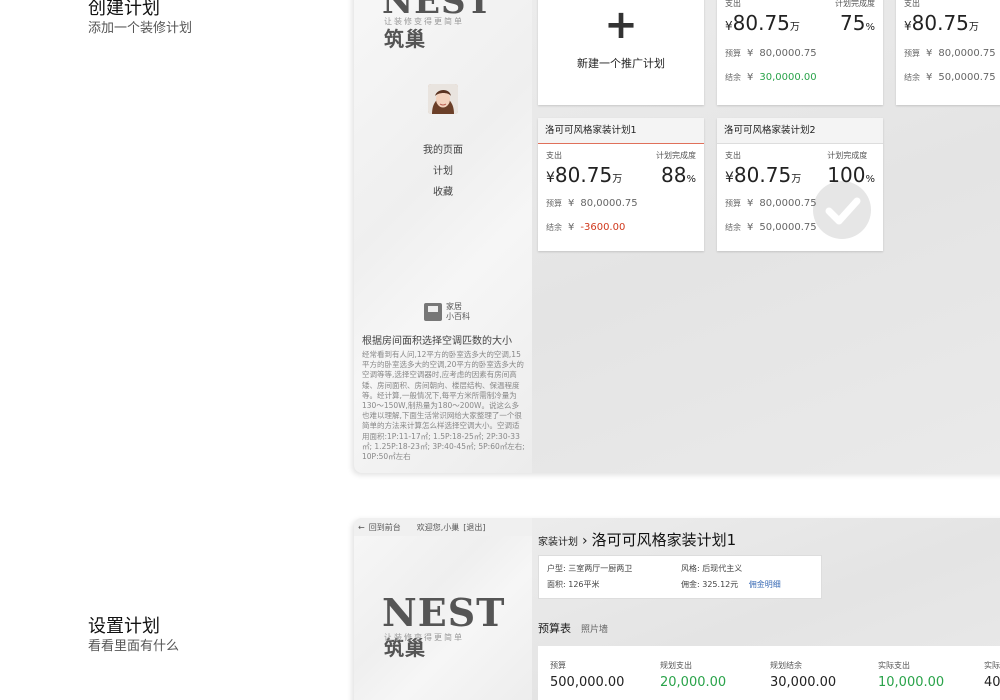 The width and height of the screenshot is (1000, 700). I want to click on book-icon, so click(433, 312).